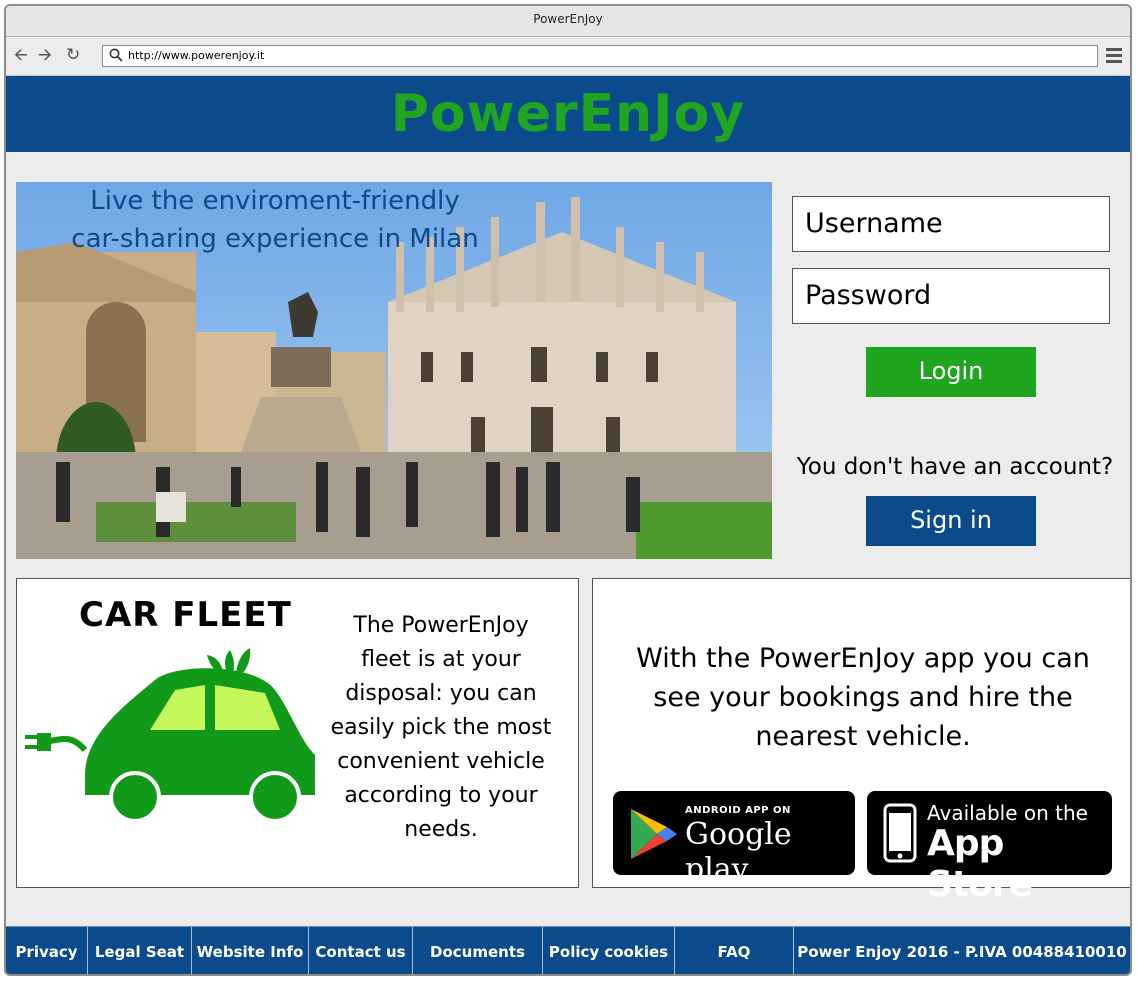 This screenshot has height=982, width=1138. Describe the element at coordinates (140, 950) in the screenshot. I see `footer-link-legal-seat: Legal Seat` at that location.